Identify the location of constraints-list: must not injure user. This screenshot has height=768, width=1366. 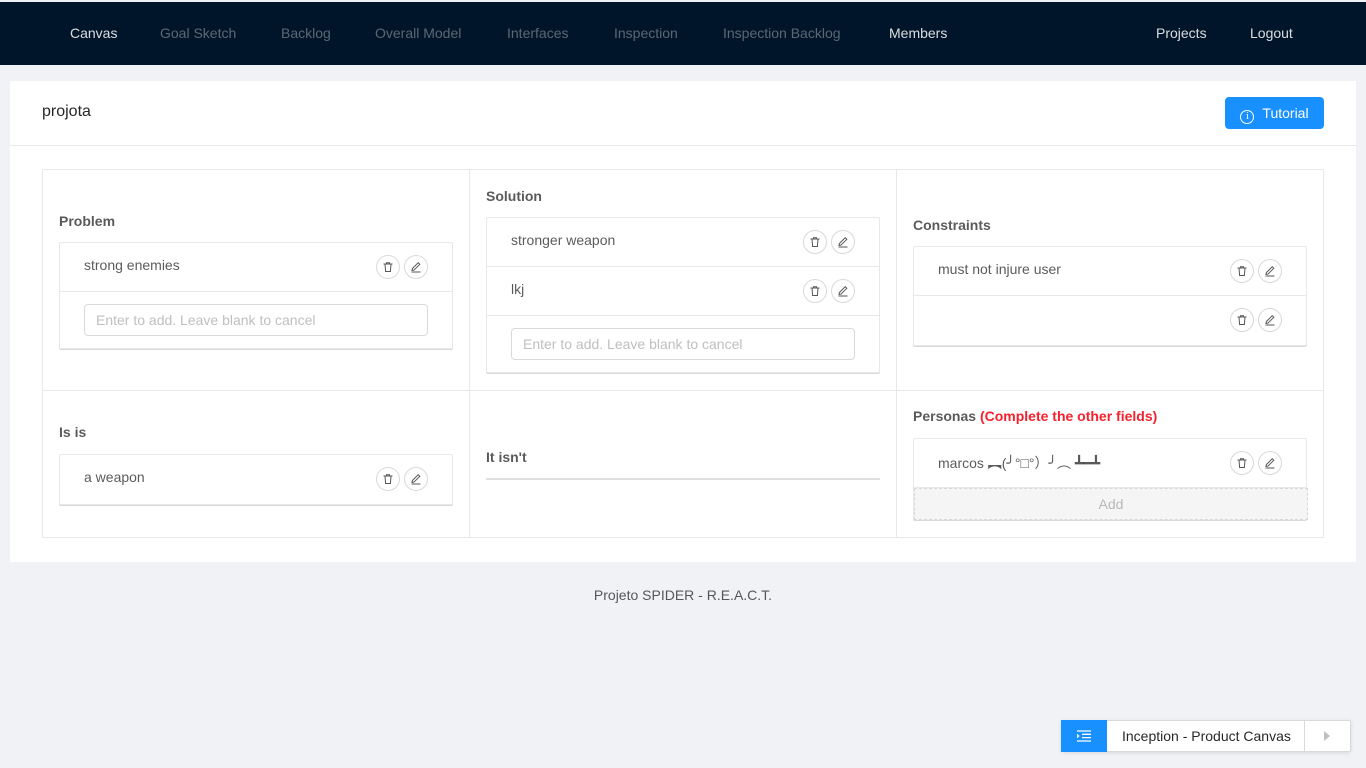
(1110, 296).